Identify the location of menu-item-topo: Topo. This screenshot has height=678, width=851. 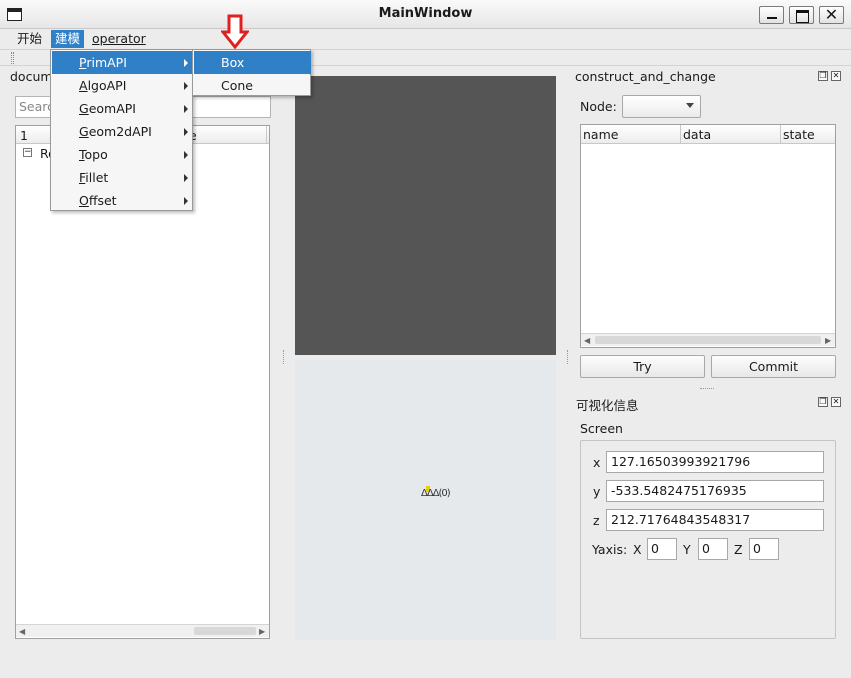
(122, 154).